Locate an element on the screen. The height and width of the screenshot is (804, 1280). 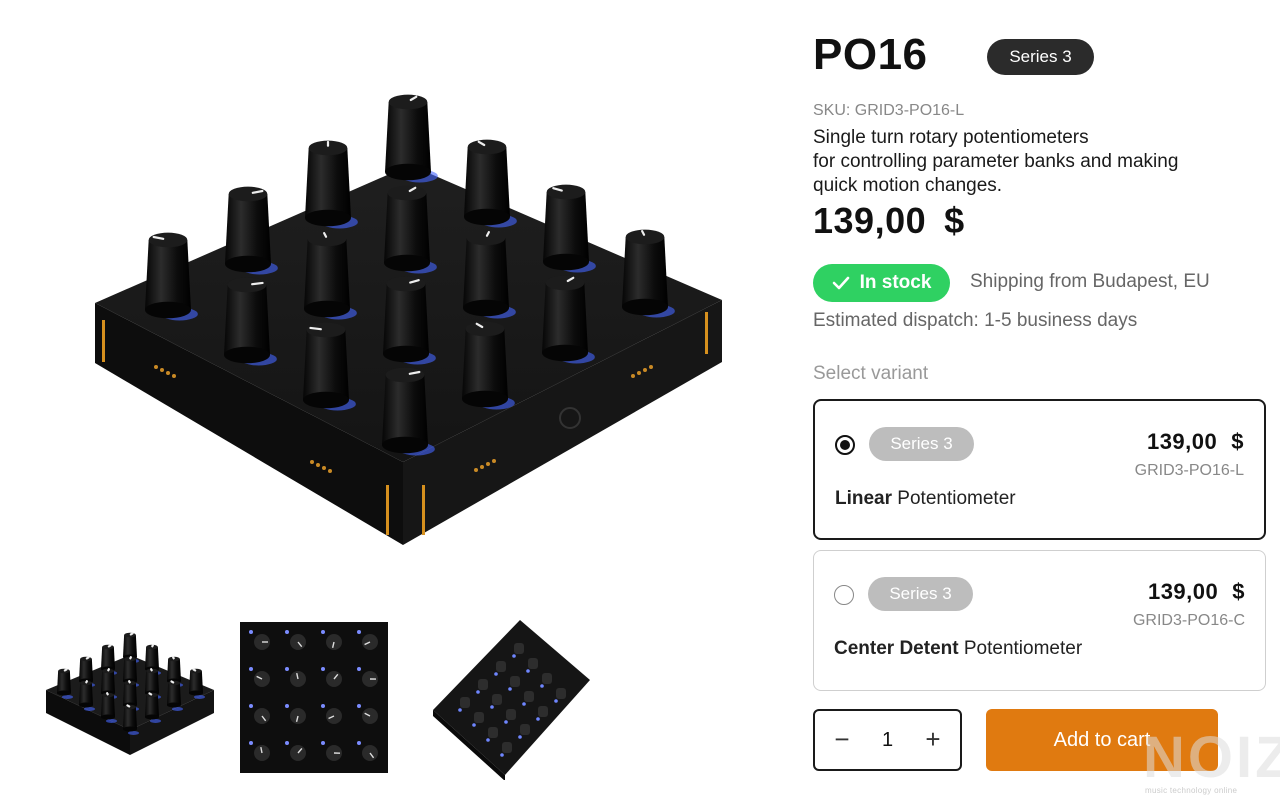
watermark-text: NOIZ is located at coordinates (1211, 757).